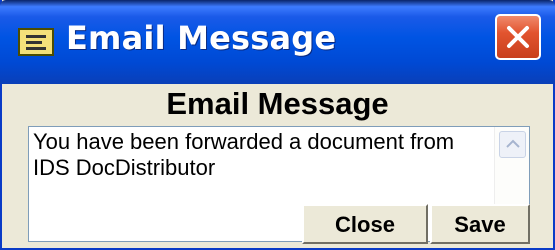 Image resolution: width=555 pixels, height=250 pixels. Describe the element at coordinates (480, 224) in the screenshot. I see `save-button: Save` at that location.